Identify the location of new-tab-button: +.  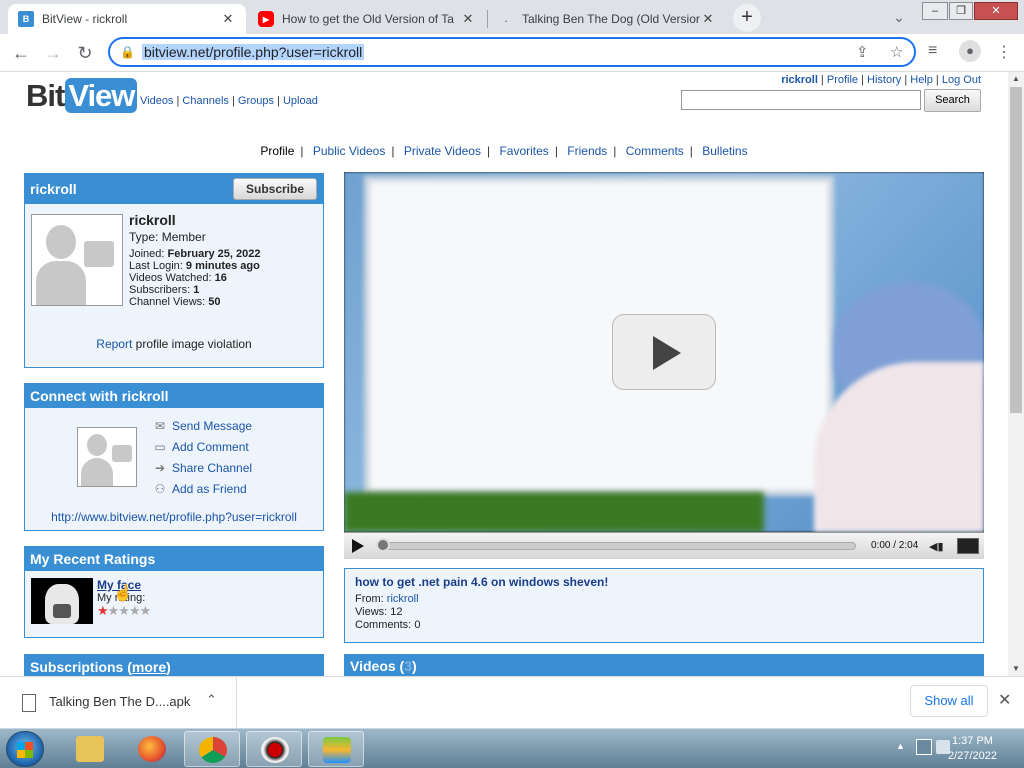
(747, 18).